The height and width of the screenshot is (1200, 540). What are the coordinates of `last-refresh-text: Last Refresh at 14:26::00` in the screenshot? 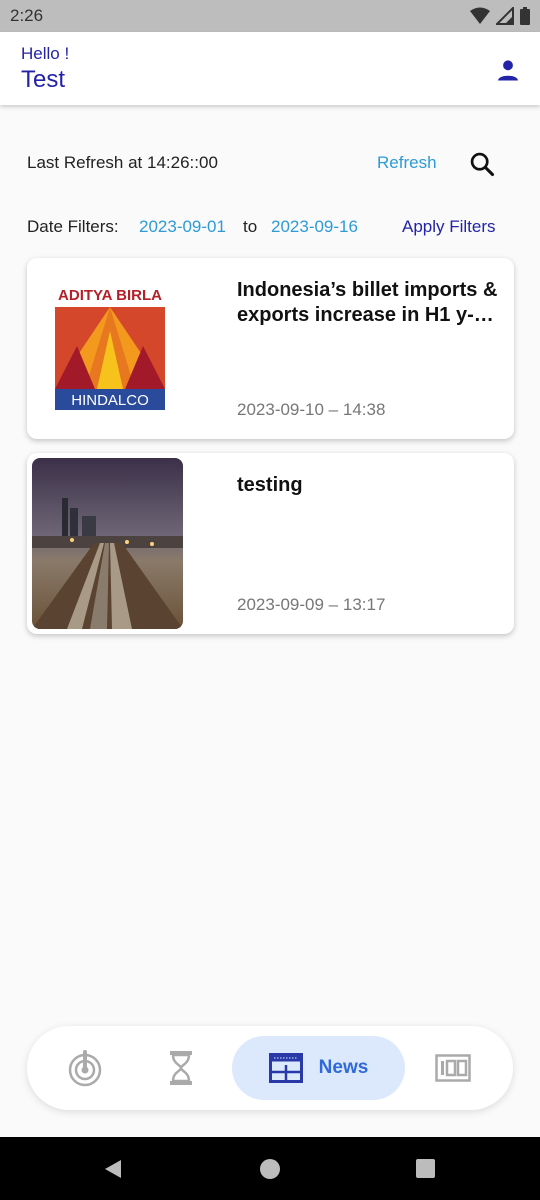 It's located at (122, 162).